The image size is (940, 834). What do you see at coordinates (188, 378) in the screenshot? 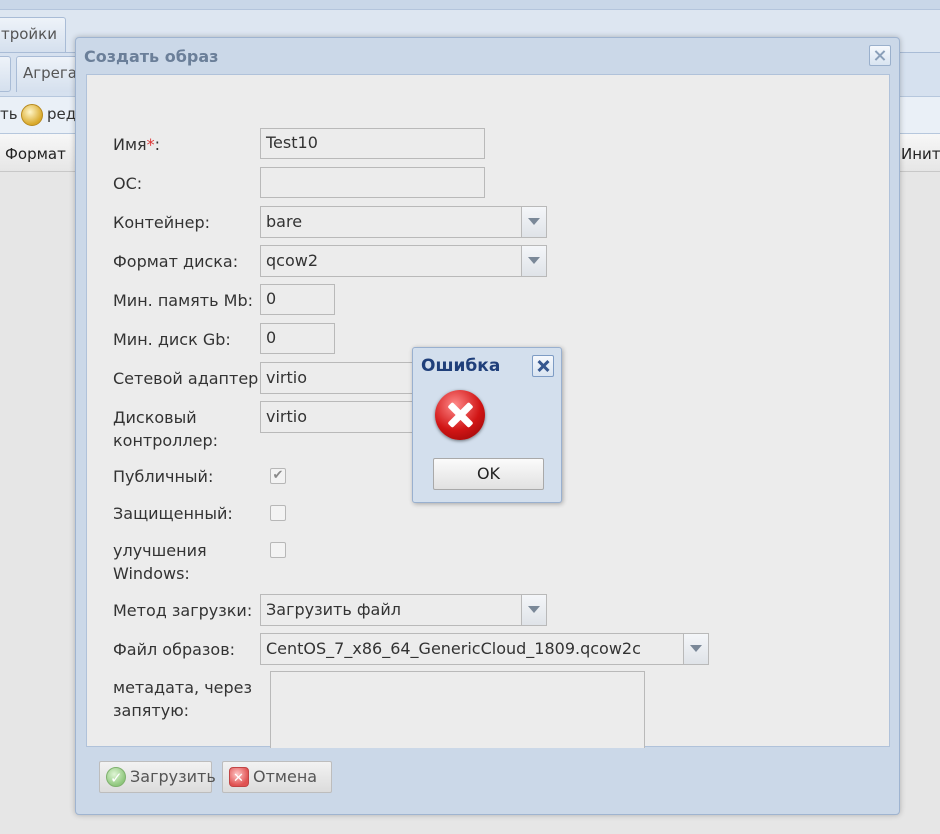
I see `net-adapter-label: Сетевой адаптер:` at bounding box center [188, 378].